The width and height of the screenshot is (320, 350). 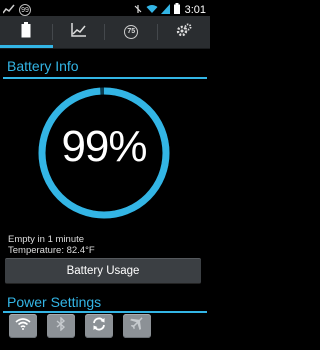 What do you see at coordinates (43, 66) in the screenshot?
I see `battery-info-title: Battery Info` at bounding box center [43, 66].